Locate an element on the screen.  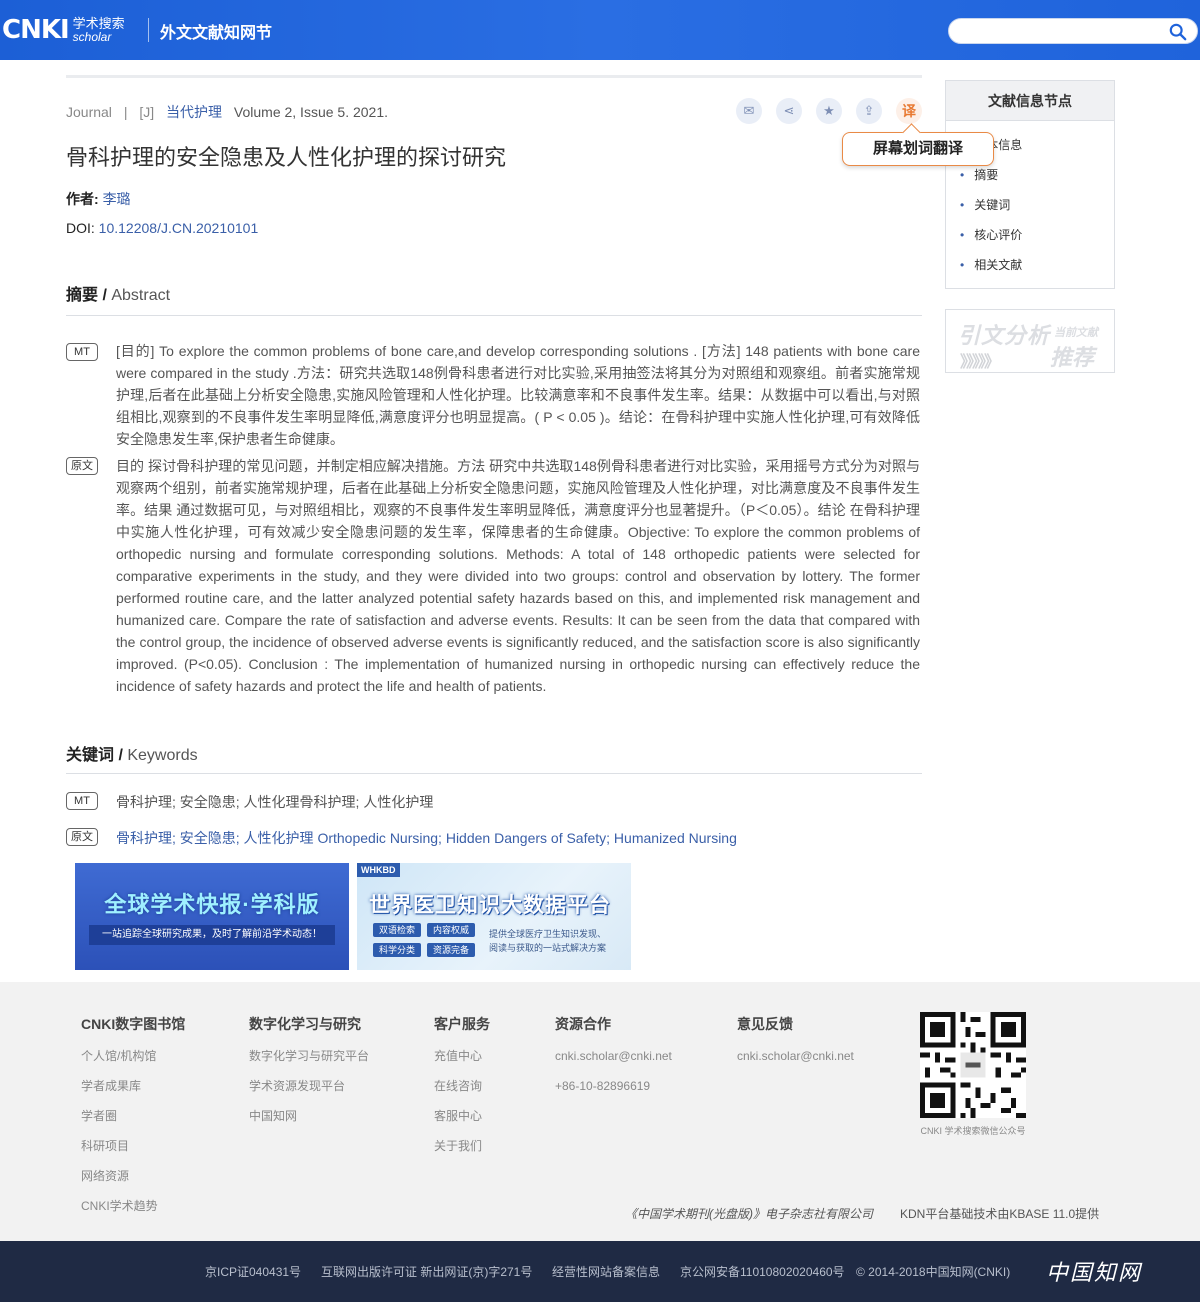
footer-link: 学者圈 is located at coordinates (133, 1123).